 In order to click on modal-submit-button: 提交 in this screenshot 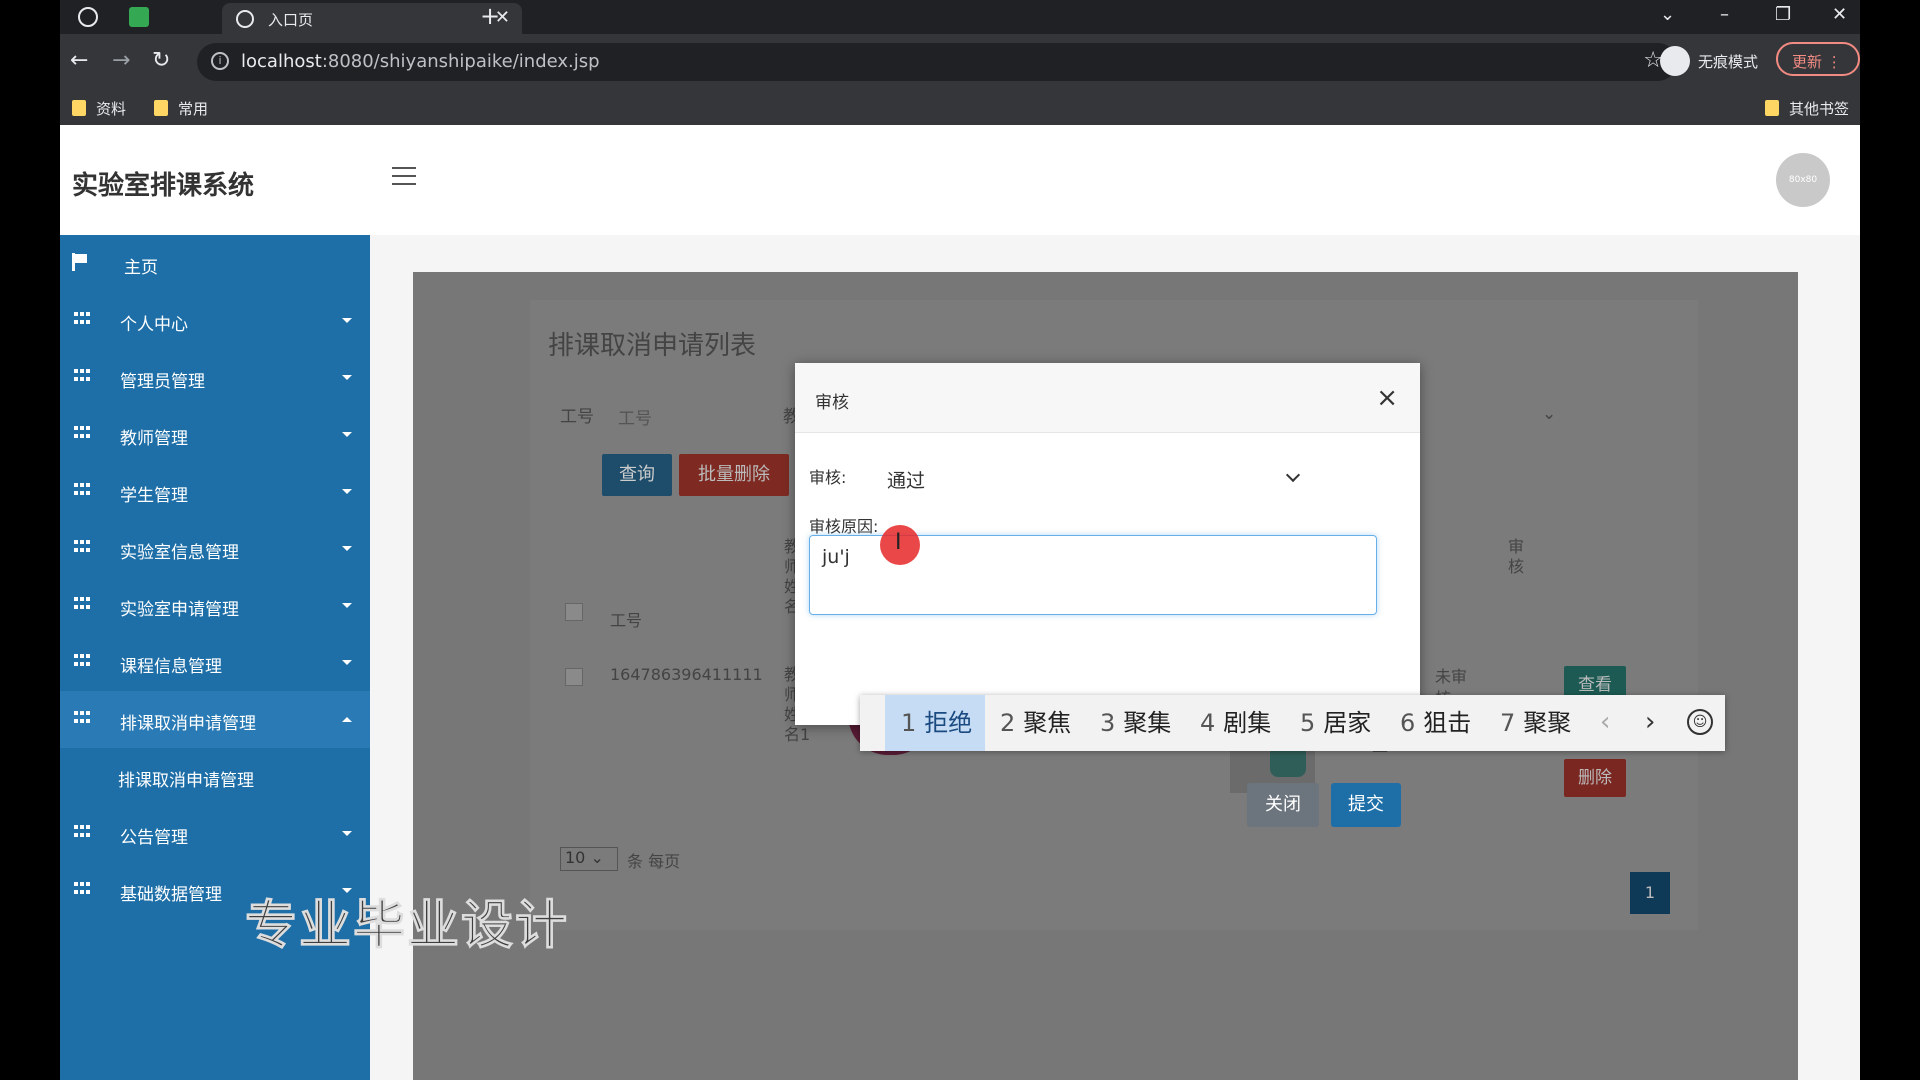, I will do `click(1366, 805)`.